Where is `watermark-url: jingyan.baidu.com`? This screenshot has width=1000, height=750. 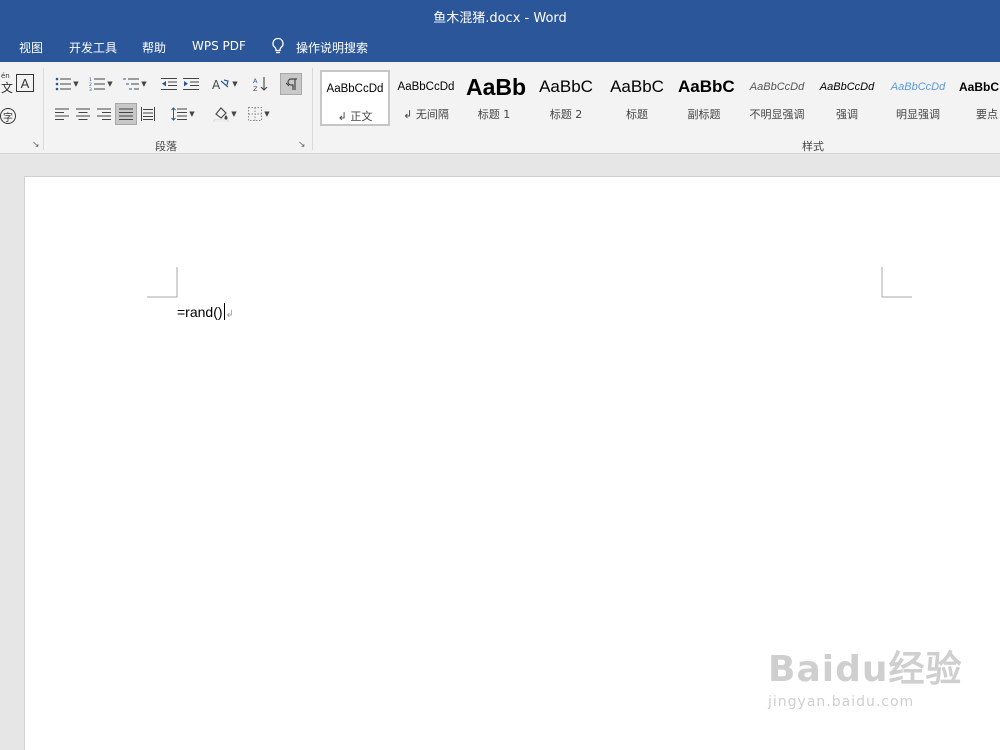
watermark-url: jingyan.baidu.com is located at coordinates (841, 702).